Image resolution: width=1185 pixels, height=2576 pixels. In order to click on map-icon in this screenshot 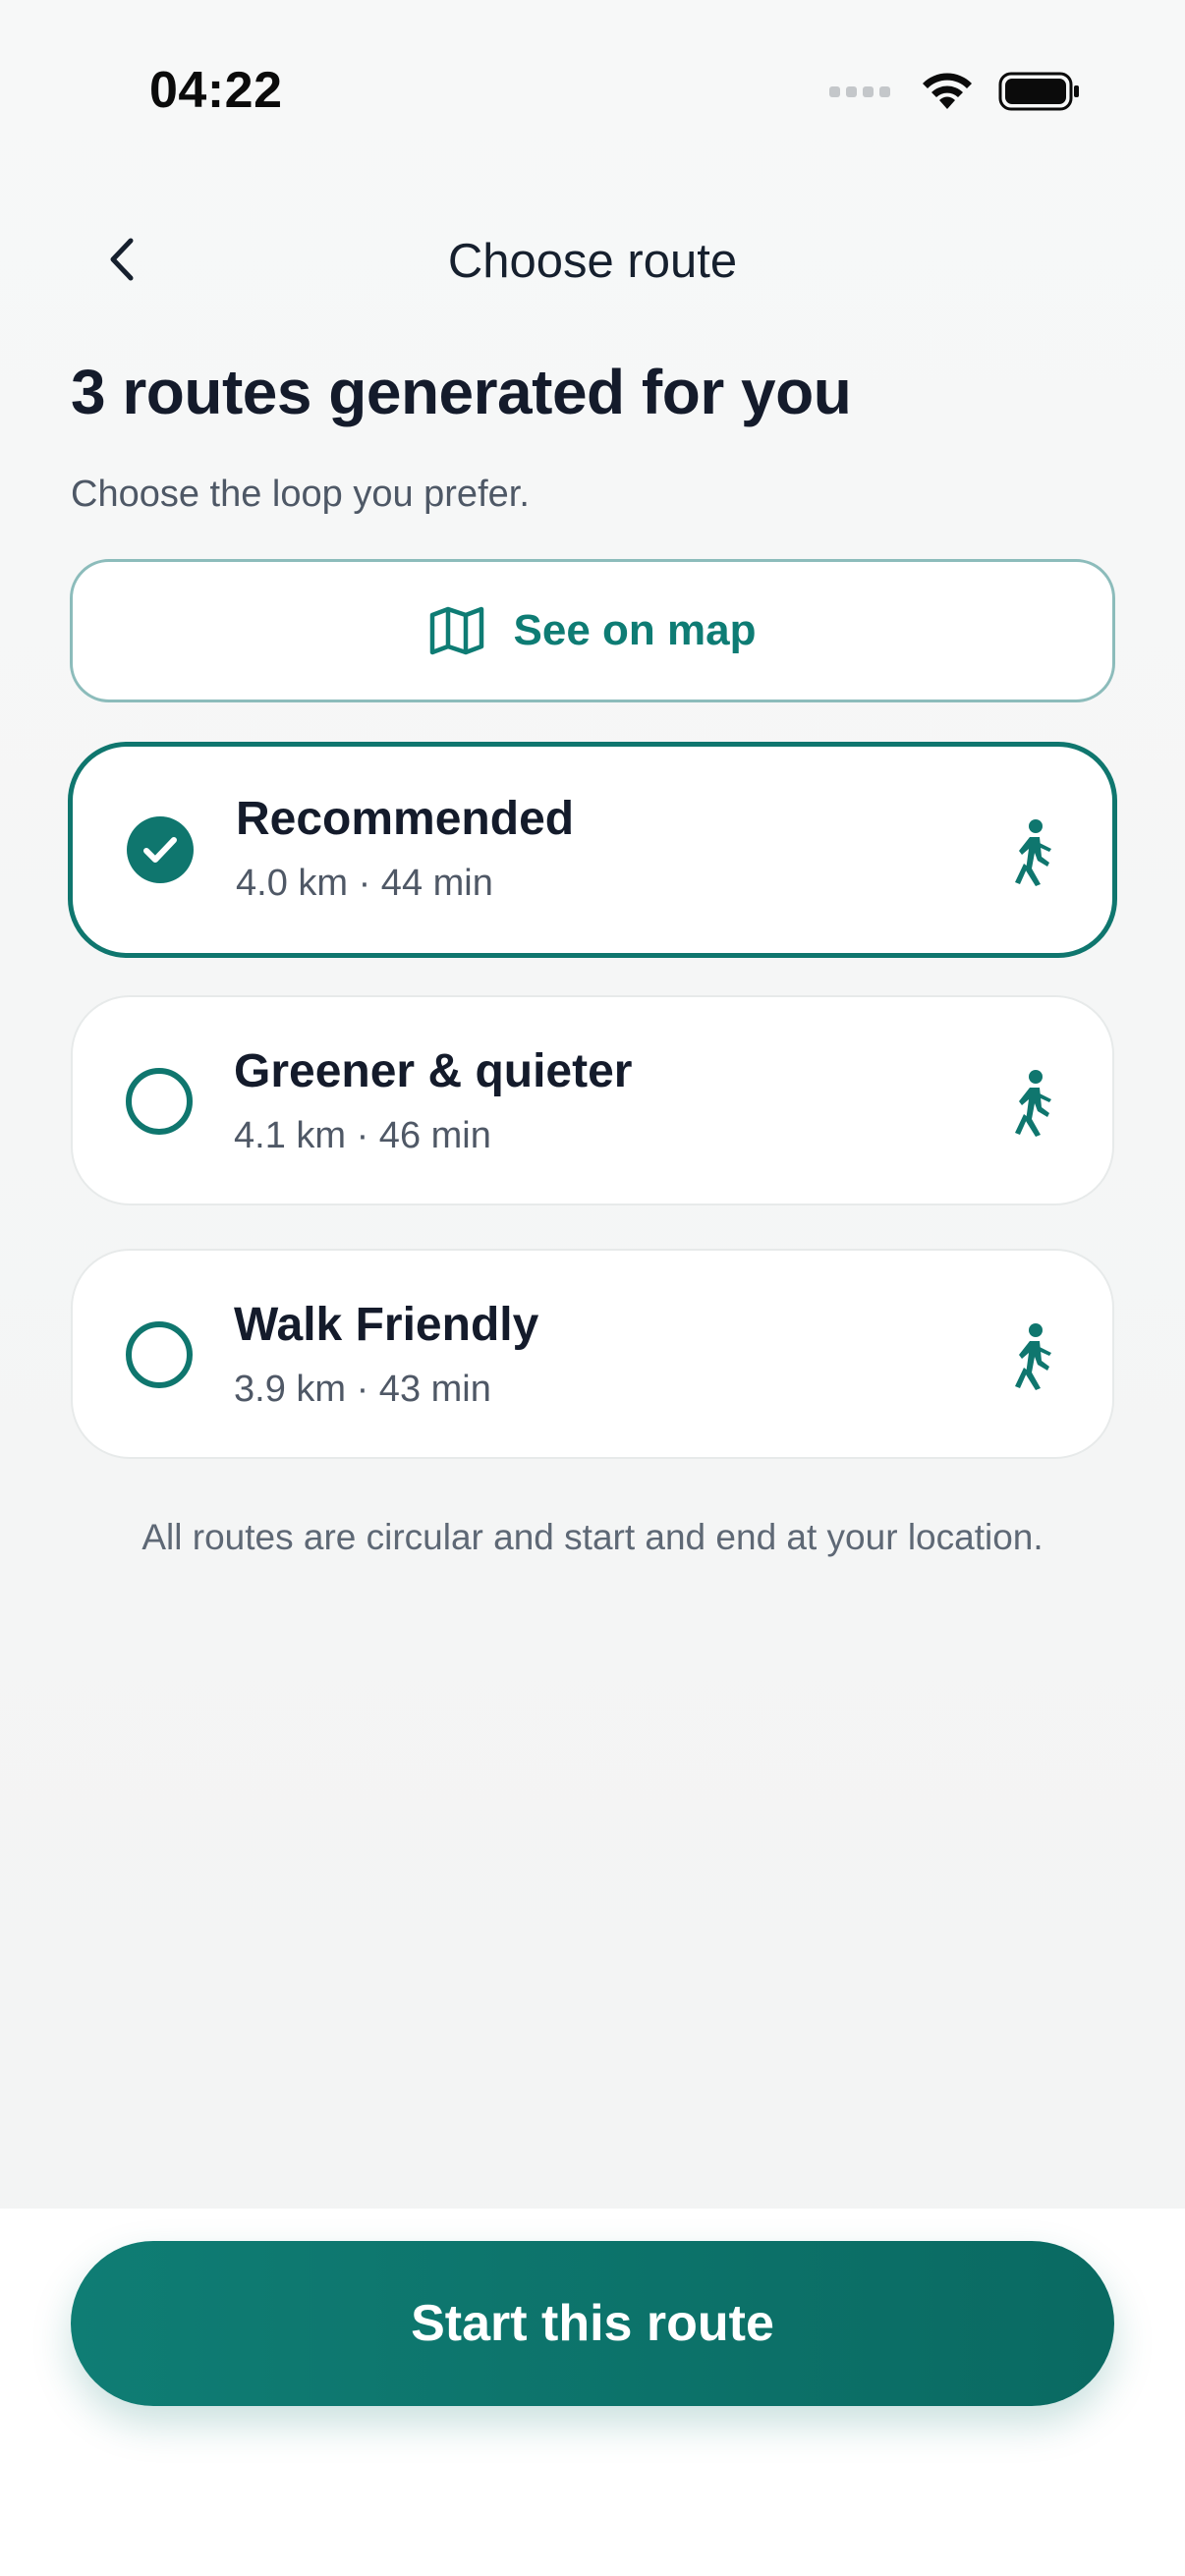, I will do `click(456, 630)`.